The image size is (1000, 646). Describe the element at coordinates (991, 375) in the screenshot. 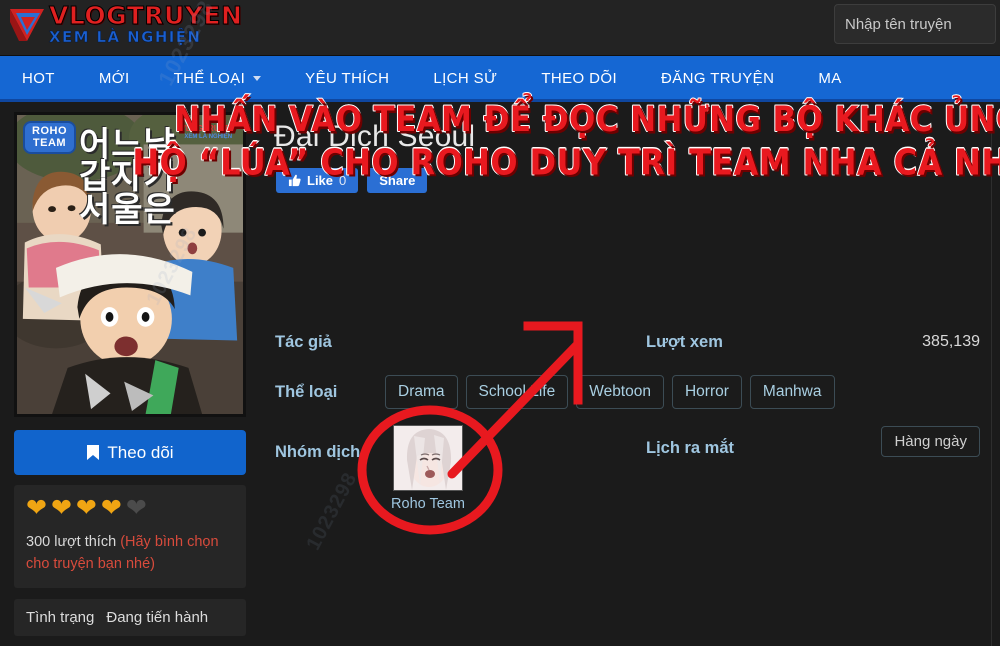

I see `content-right-divider` at that location.